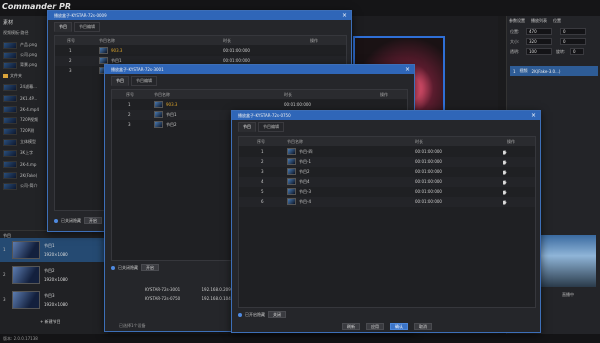 The width and height of the screenshot is (600, 343). Describe the element at coordinates (554, 71) in the screenshot. I see `playlist-row: 1 视频 2K(Fake-3.0...)` at that location.